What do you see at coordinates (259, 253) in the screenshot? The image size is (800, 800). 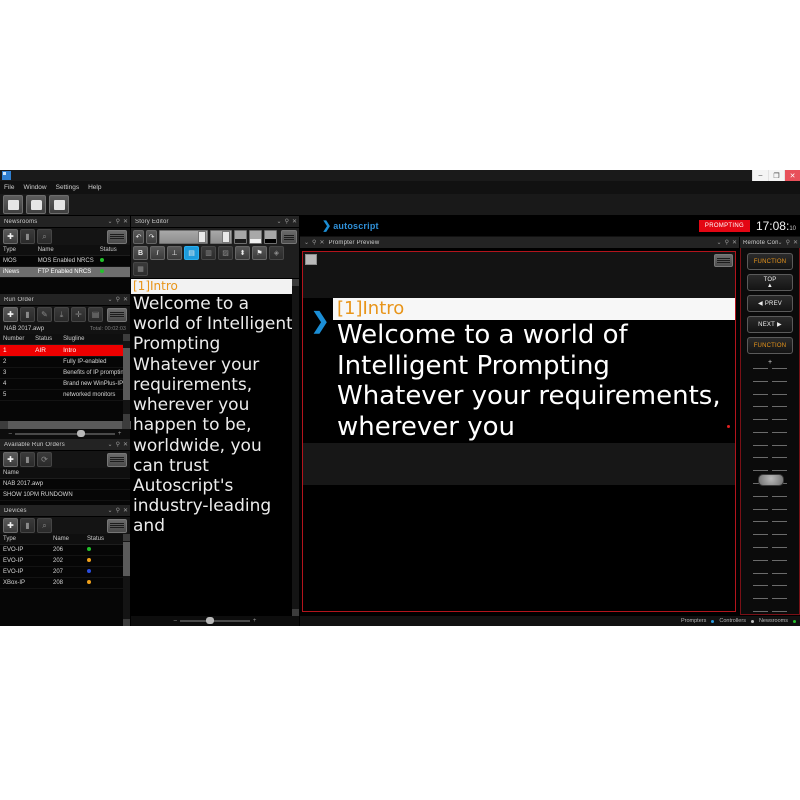 I see `insert-marker-button: ⚑` at bounding box center [259, 253].